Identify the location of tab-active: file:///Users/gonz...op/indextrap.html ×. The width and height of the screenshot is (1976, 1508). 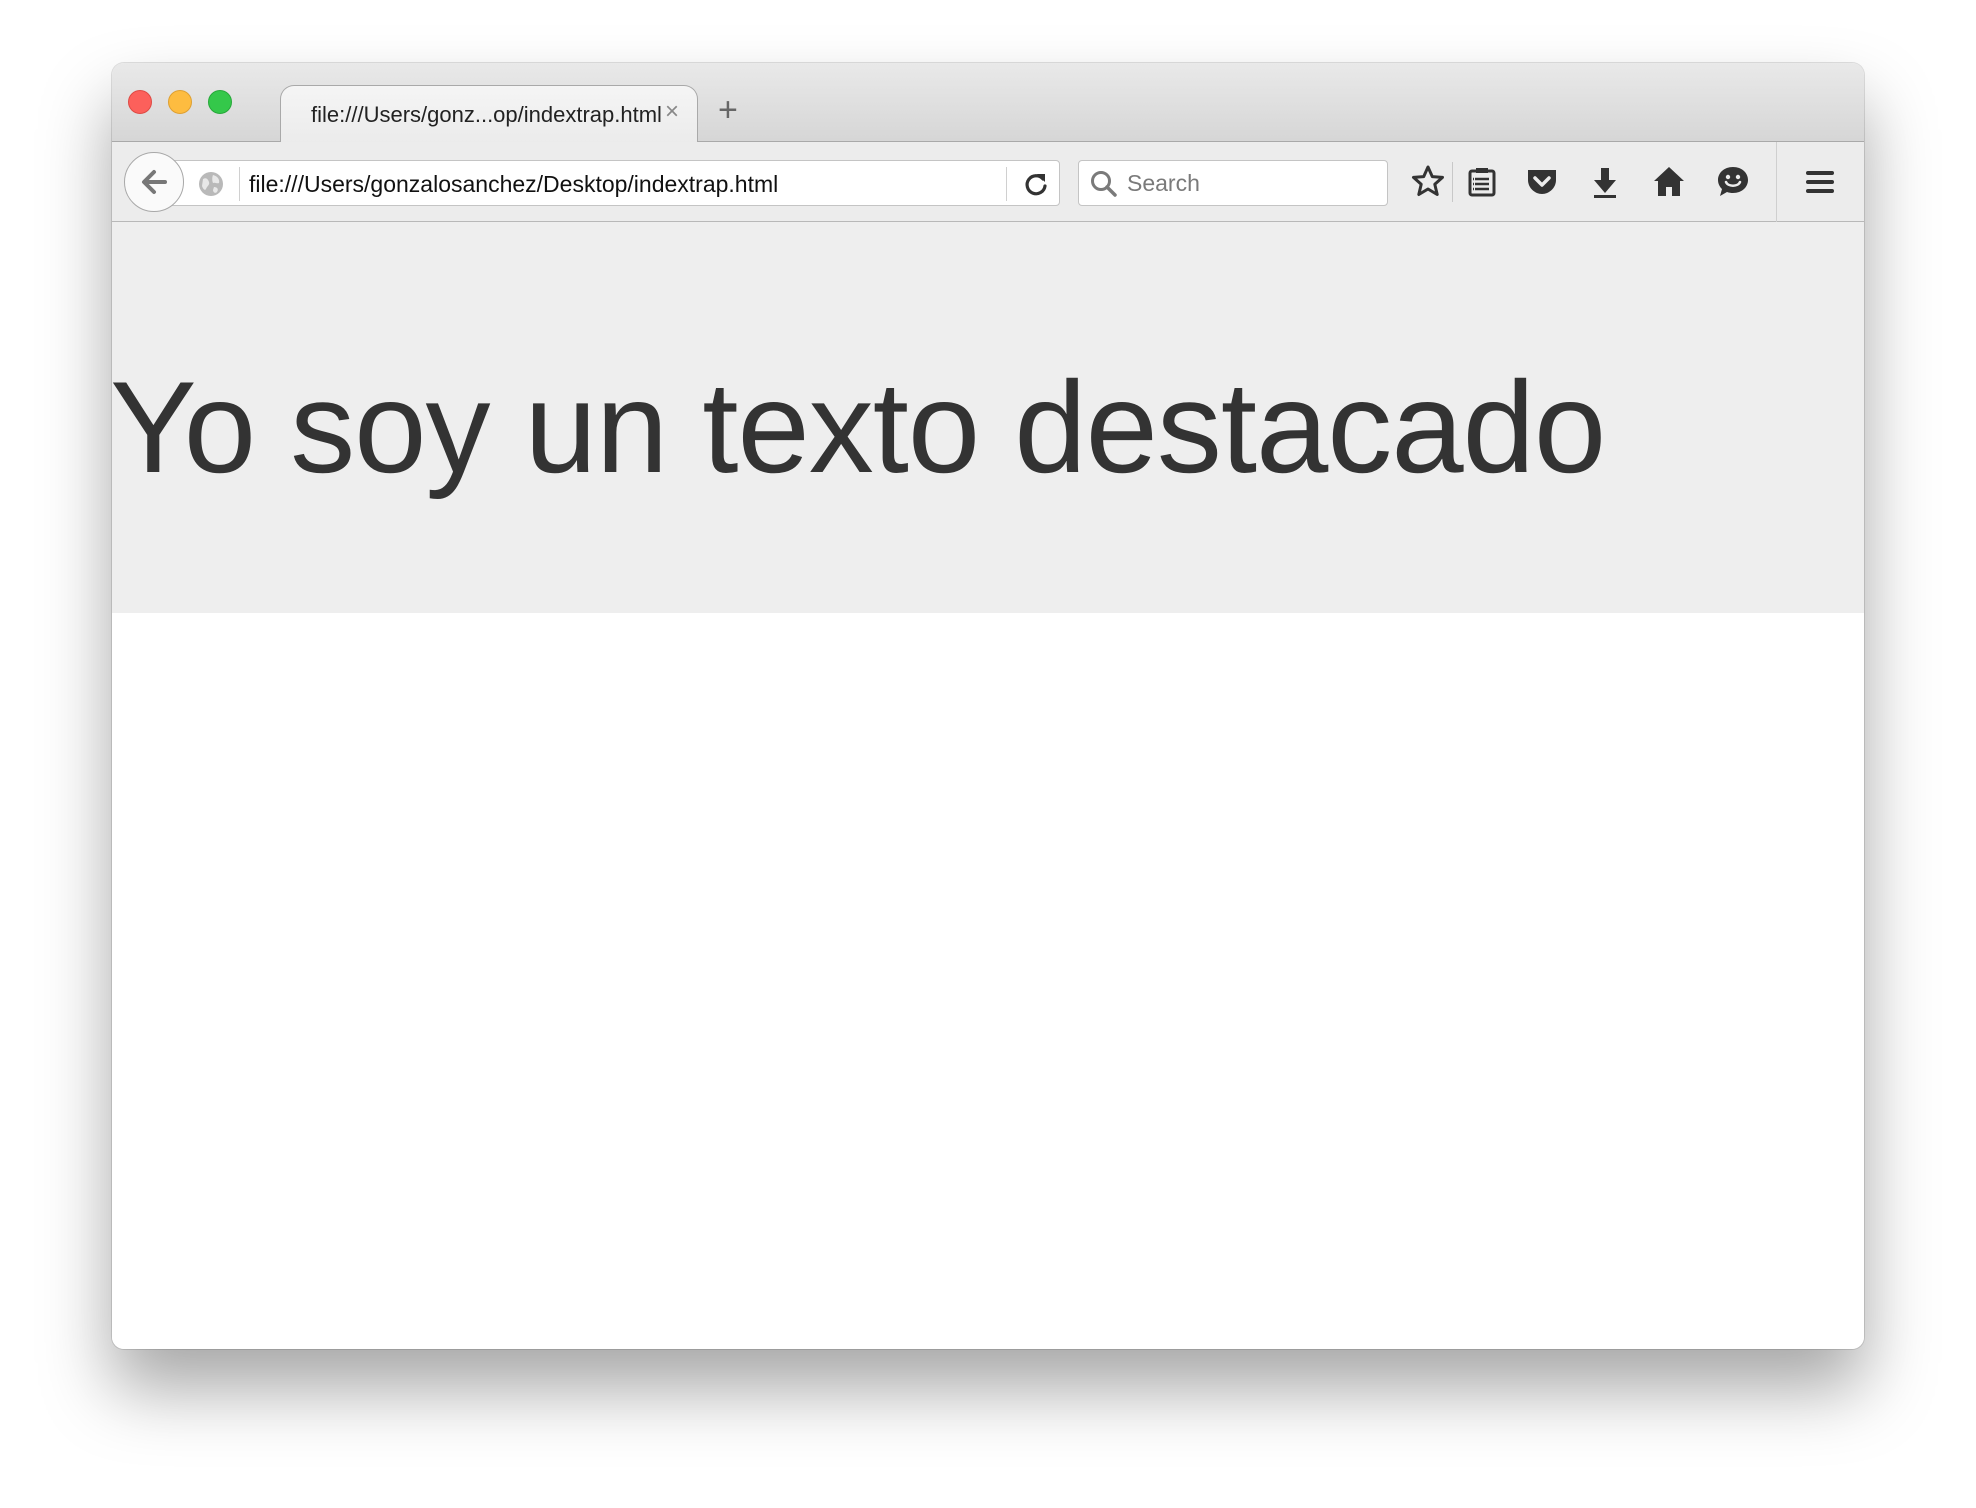
(489, 114).